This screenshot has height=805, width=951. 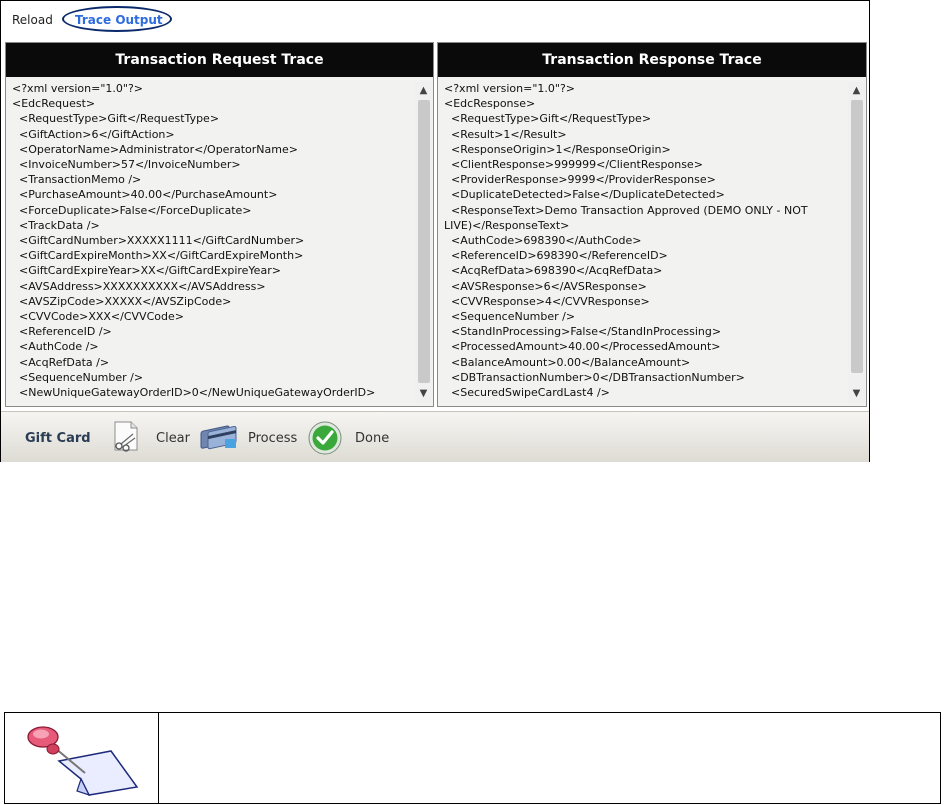 I want to click on request-line: <AVSZipCode>XXXXX</AVSZipCode>, so click(x=122, y=301).